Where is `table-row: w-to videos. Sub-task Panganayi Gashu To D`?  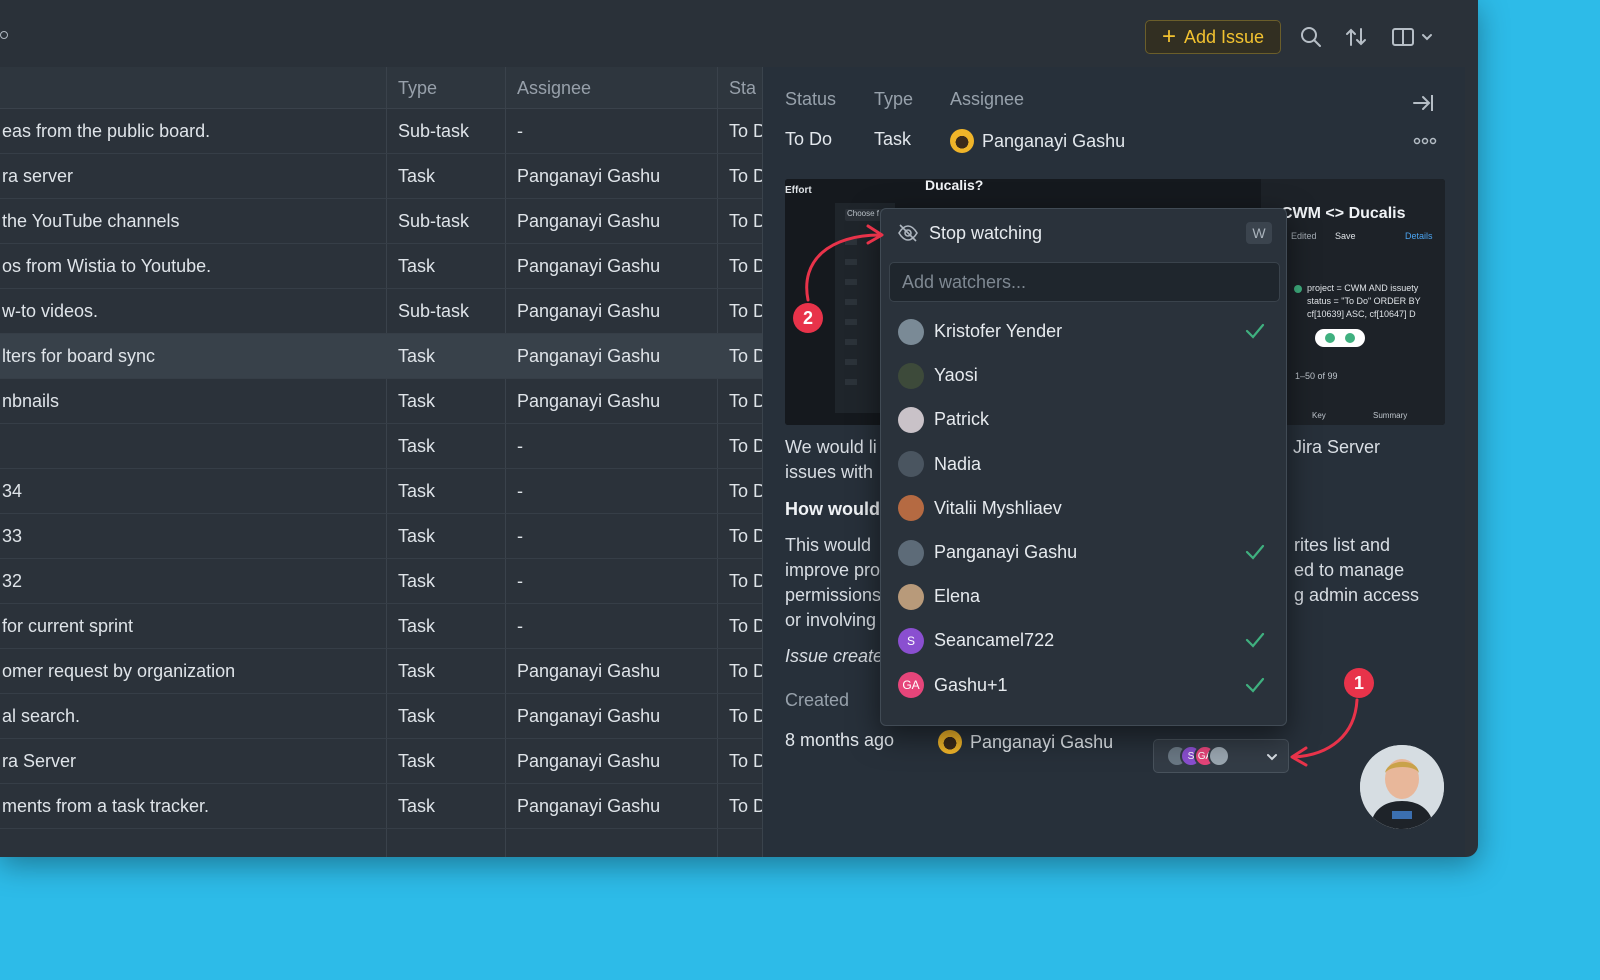
table-row: w-to videos. Sub-task Panganayi Gashu To D is located at coordinates (381, 311).